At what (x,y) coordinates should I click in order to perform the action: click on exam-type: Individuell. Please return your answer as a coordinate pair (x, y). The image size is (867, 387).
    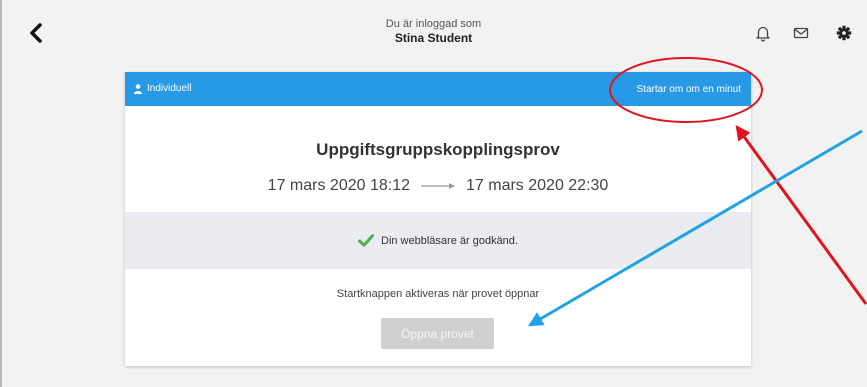
    Looking at the image, I should click on (162, 88).